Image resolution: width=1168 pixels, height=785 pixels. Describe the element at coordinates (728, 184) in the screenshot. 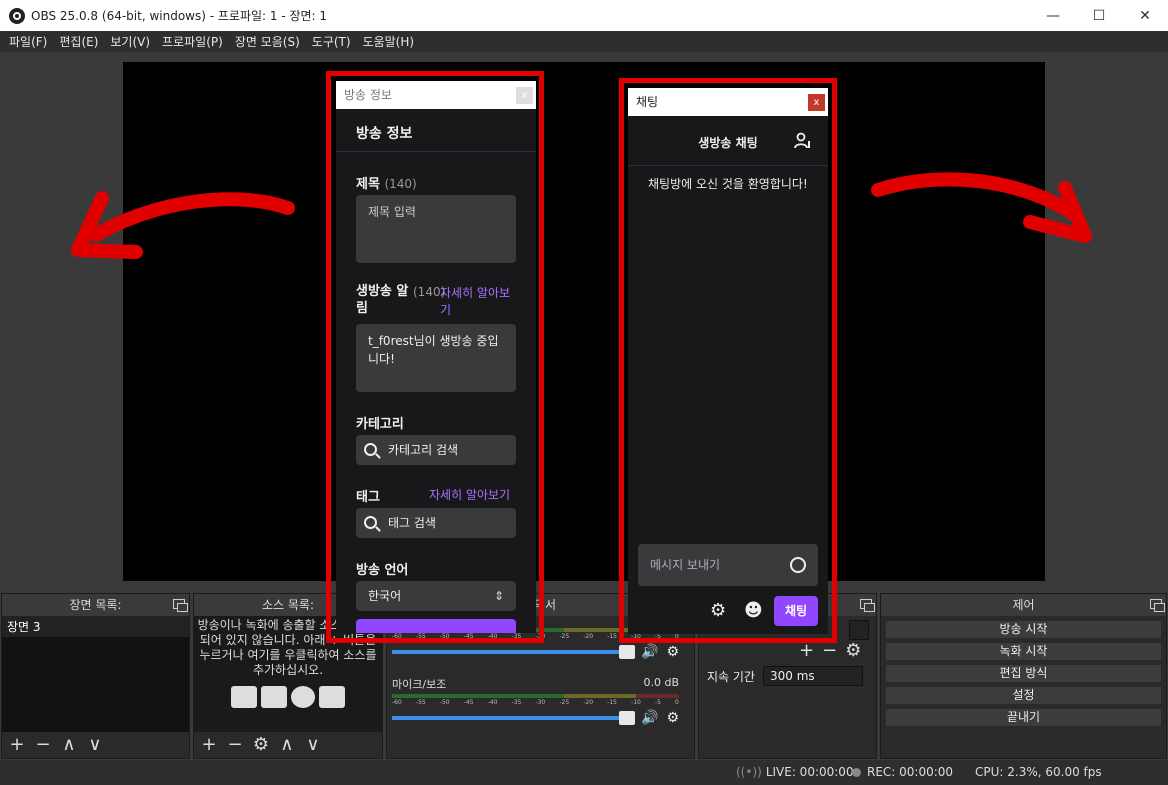

I see `chat-welcome-message: 채팅방에 오신 것을 환영합니다!` at that location.